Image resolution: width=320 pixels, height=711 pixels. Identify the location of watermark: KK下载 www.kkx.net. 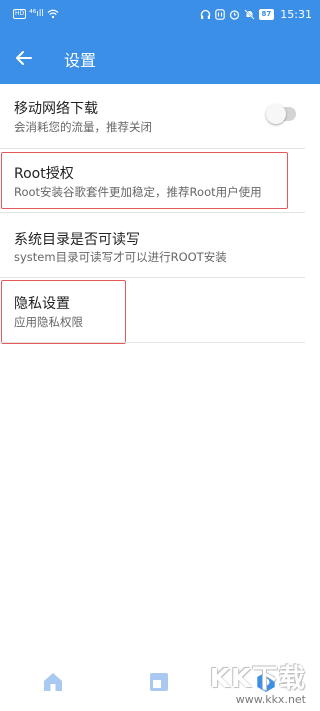
(258, 682).